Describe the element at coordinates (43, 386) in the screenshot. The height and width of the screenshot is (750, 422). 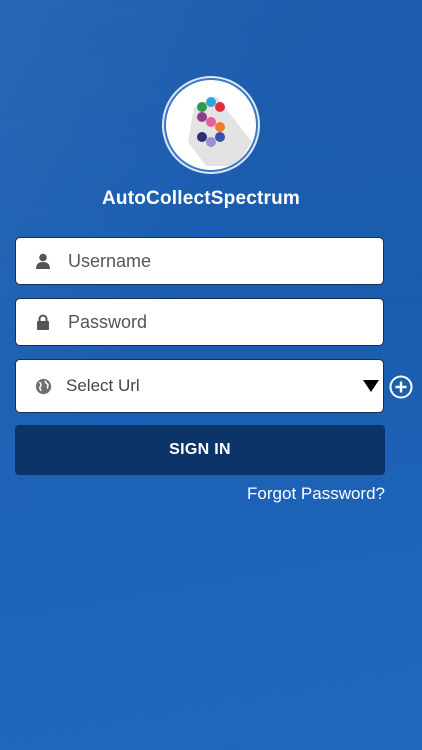
I see `globe-icon` at that location.